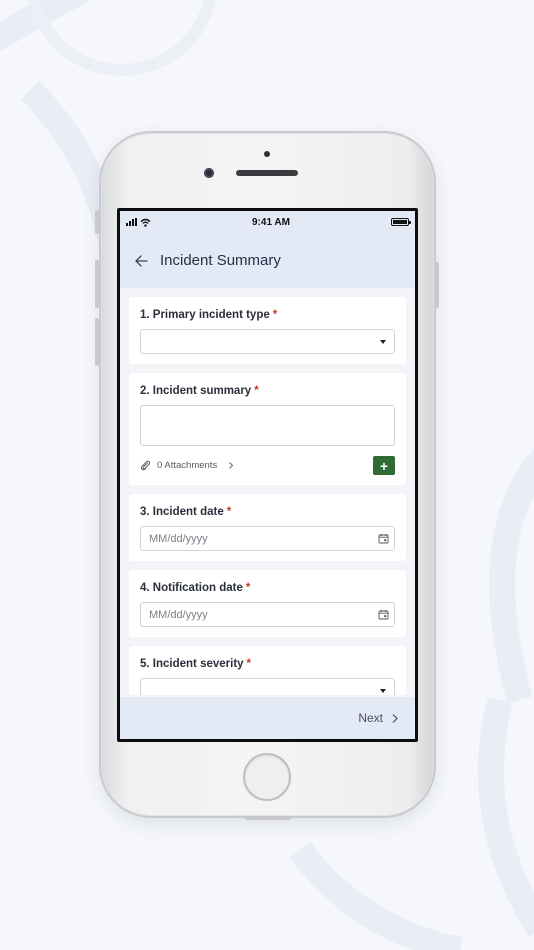 This screenshot has height=950, width=534. What do you see at coordinates (196, 664) in the screenshot?
I see `question-label: 5. Incident severity *` at bounding box center [196, 664].